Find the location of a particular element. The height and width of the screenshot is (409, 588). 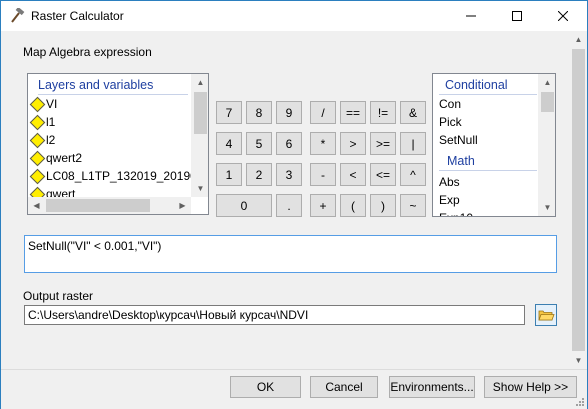

key-minus: - is located at coordinates (323, 174).